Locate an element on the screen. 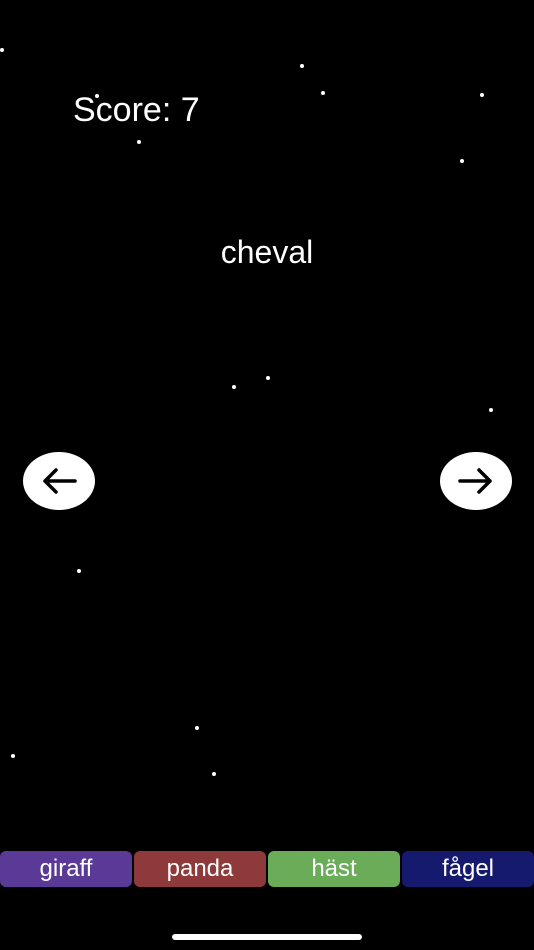  previous-button is located at coordinates (59, 481).